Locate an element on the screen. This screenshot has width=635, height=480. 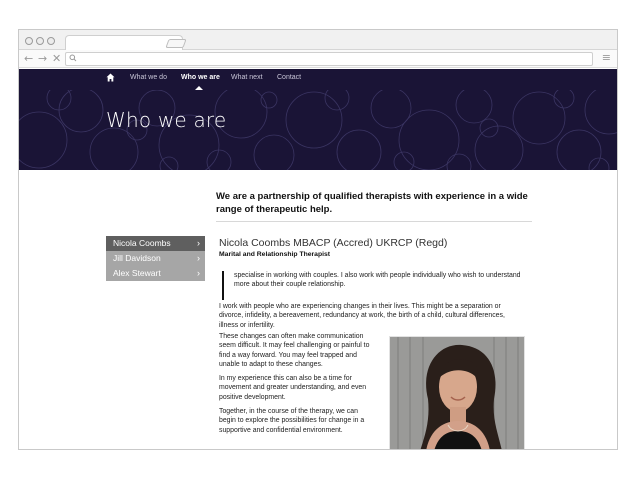
sidebar-item-label: Jill Davidson is located at coordinates (137, 258).